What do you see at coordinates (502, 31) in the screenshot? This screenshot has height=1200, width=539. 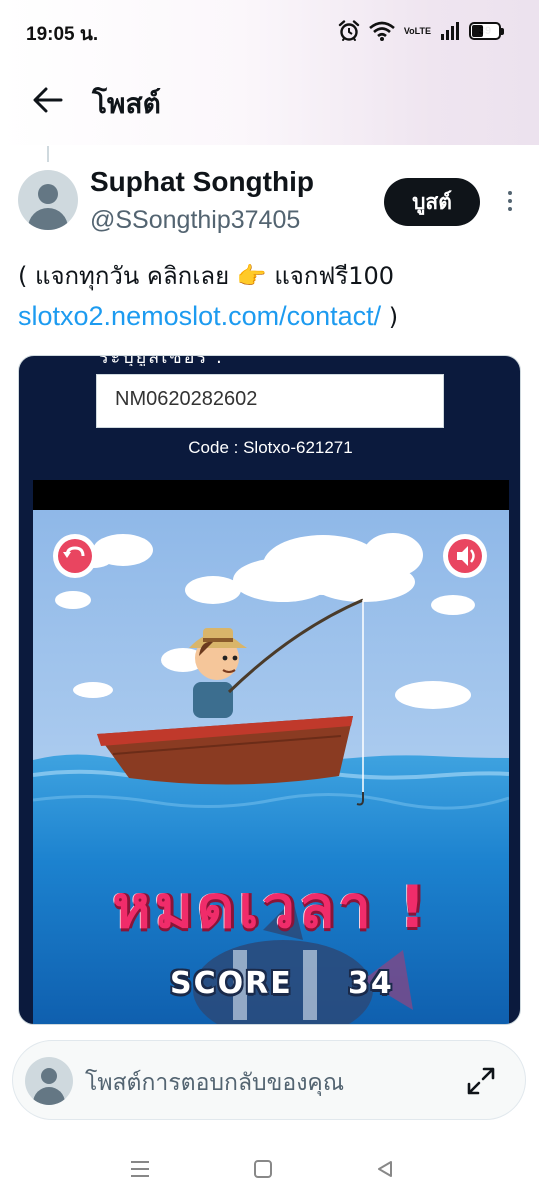 I see `battery-tip` at bounding box center [502, 31].